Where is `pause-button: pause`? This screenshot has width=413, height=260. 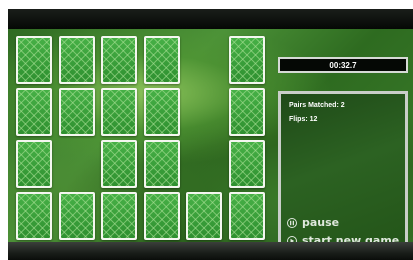
pause-button: pause is located at coordinates (313, 222).